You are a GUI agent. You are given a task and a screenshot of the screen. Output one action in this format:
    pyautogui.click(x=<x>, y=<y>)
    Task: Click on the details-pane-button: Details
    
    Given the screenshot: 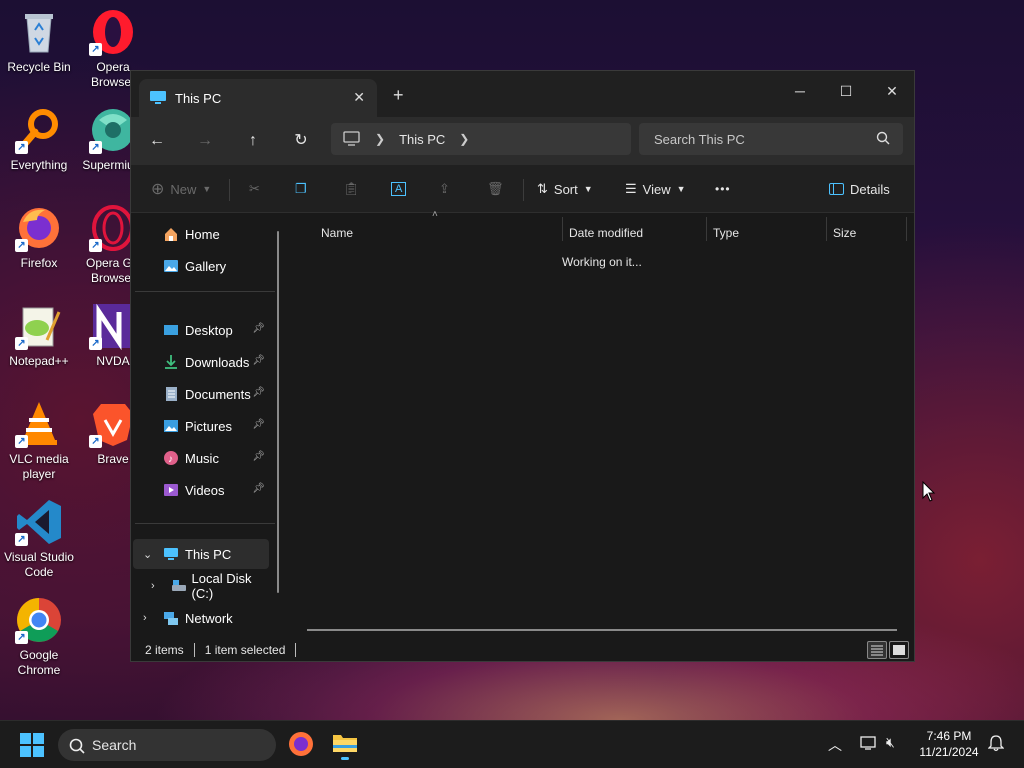 What is the action you would take?
    pyautogui.click(x=859, y=189)
    